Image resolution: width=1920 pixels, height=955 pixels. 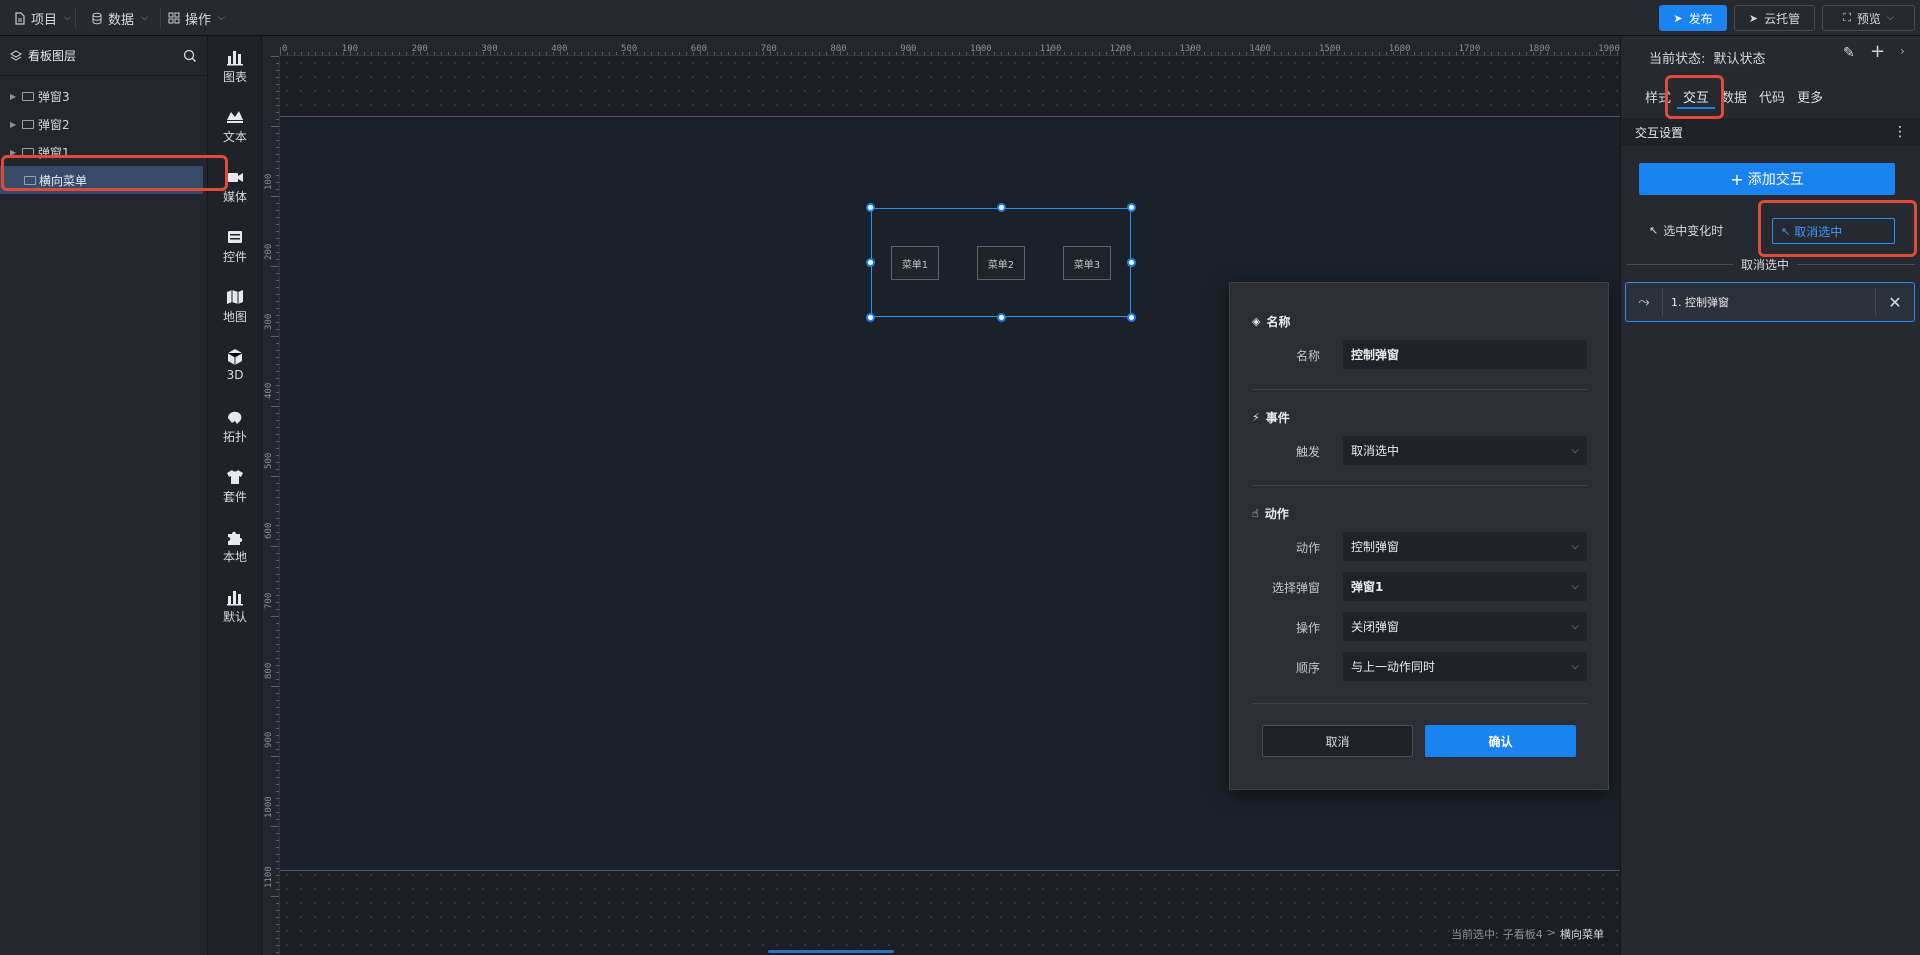 I want to click on component-label: 本地, so click(x=234, y=557).